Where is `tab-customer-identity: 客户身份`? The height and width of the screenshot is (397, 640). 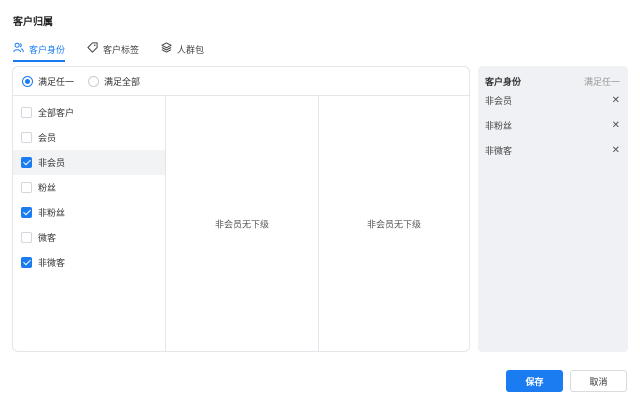
tab-customer-identity: 客户身份 is located at coordinates (39, 51).